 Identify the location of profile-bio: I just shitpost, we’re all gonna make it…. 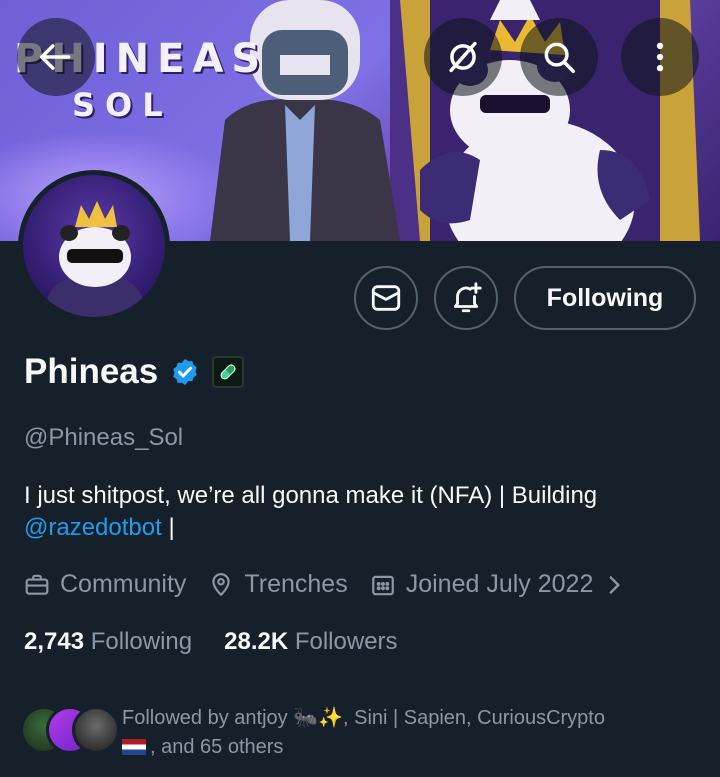
(364, 512).